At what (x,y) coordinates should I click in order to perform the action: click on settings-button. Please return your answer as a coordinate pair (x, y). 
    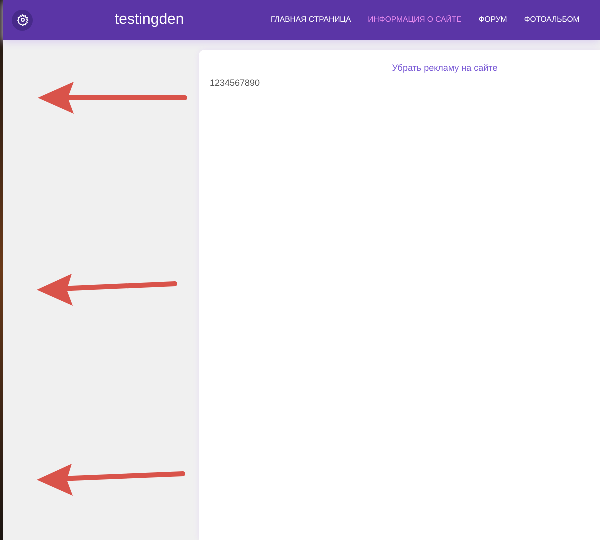
    Looking at the image, I should click on (22, 20).